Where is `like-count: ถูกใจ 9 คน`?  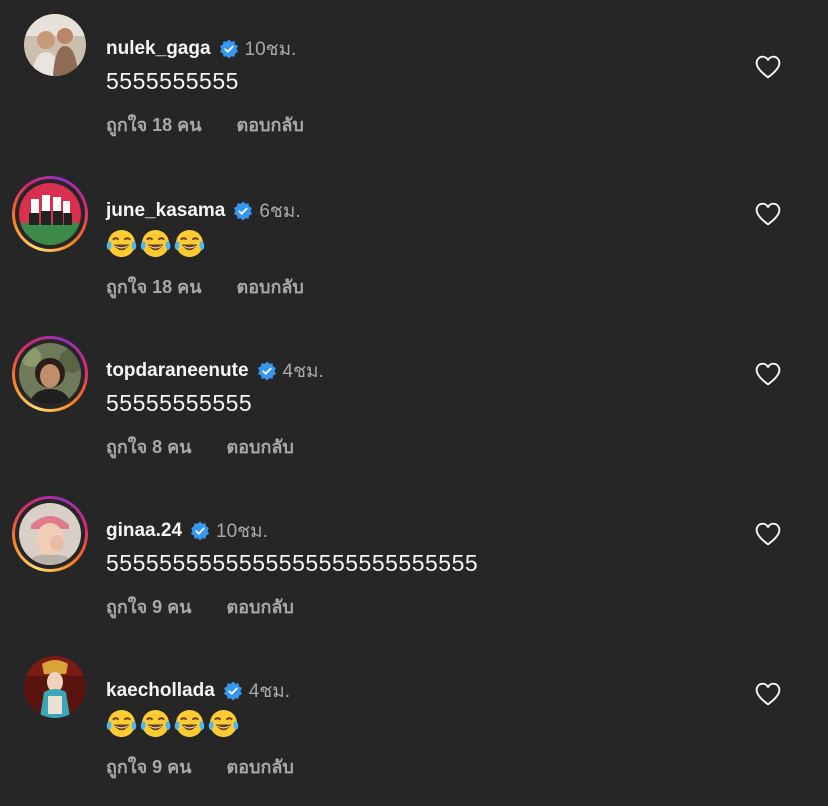 like-count: ถูกใจ 9 คน is located at coordinates (149, 606).